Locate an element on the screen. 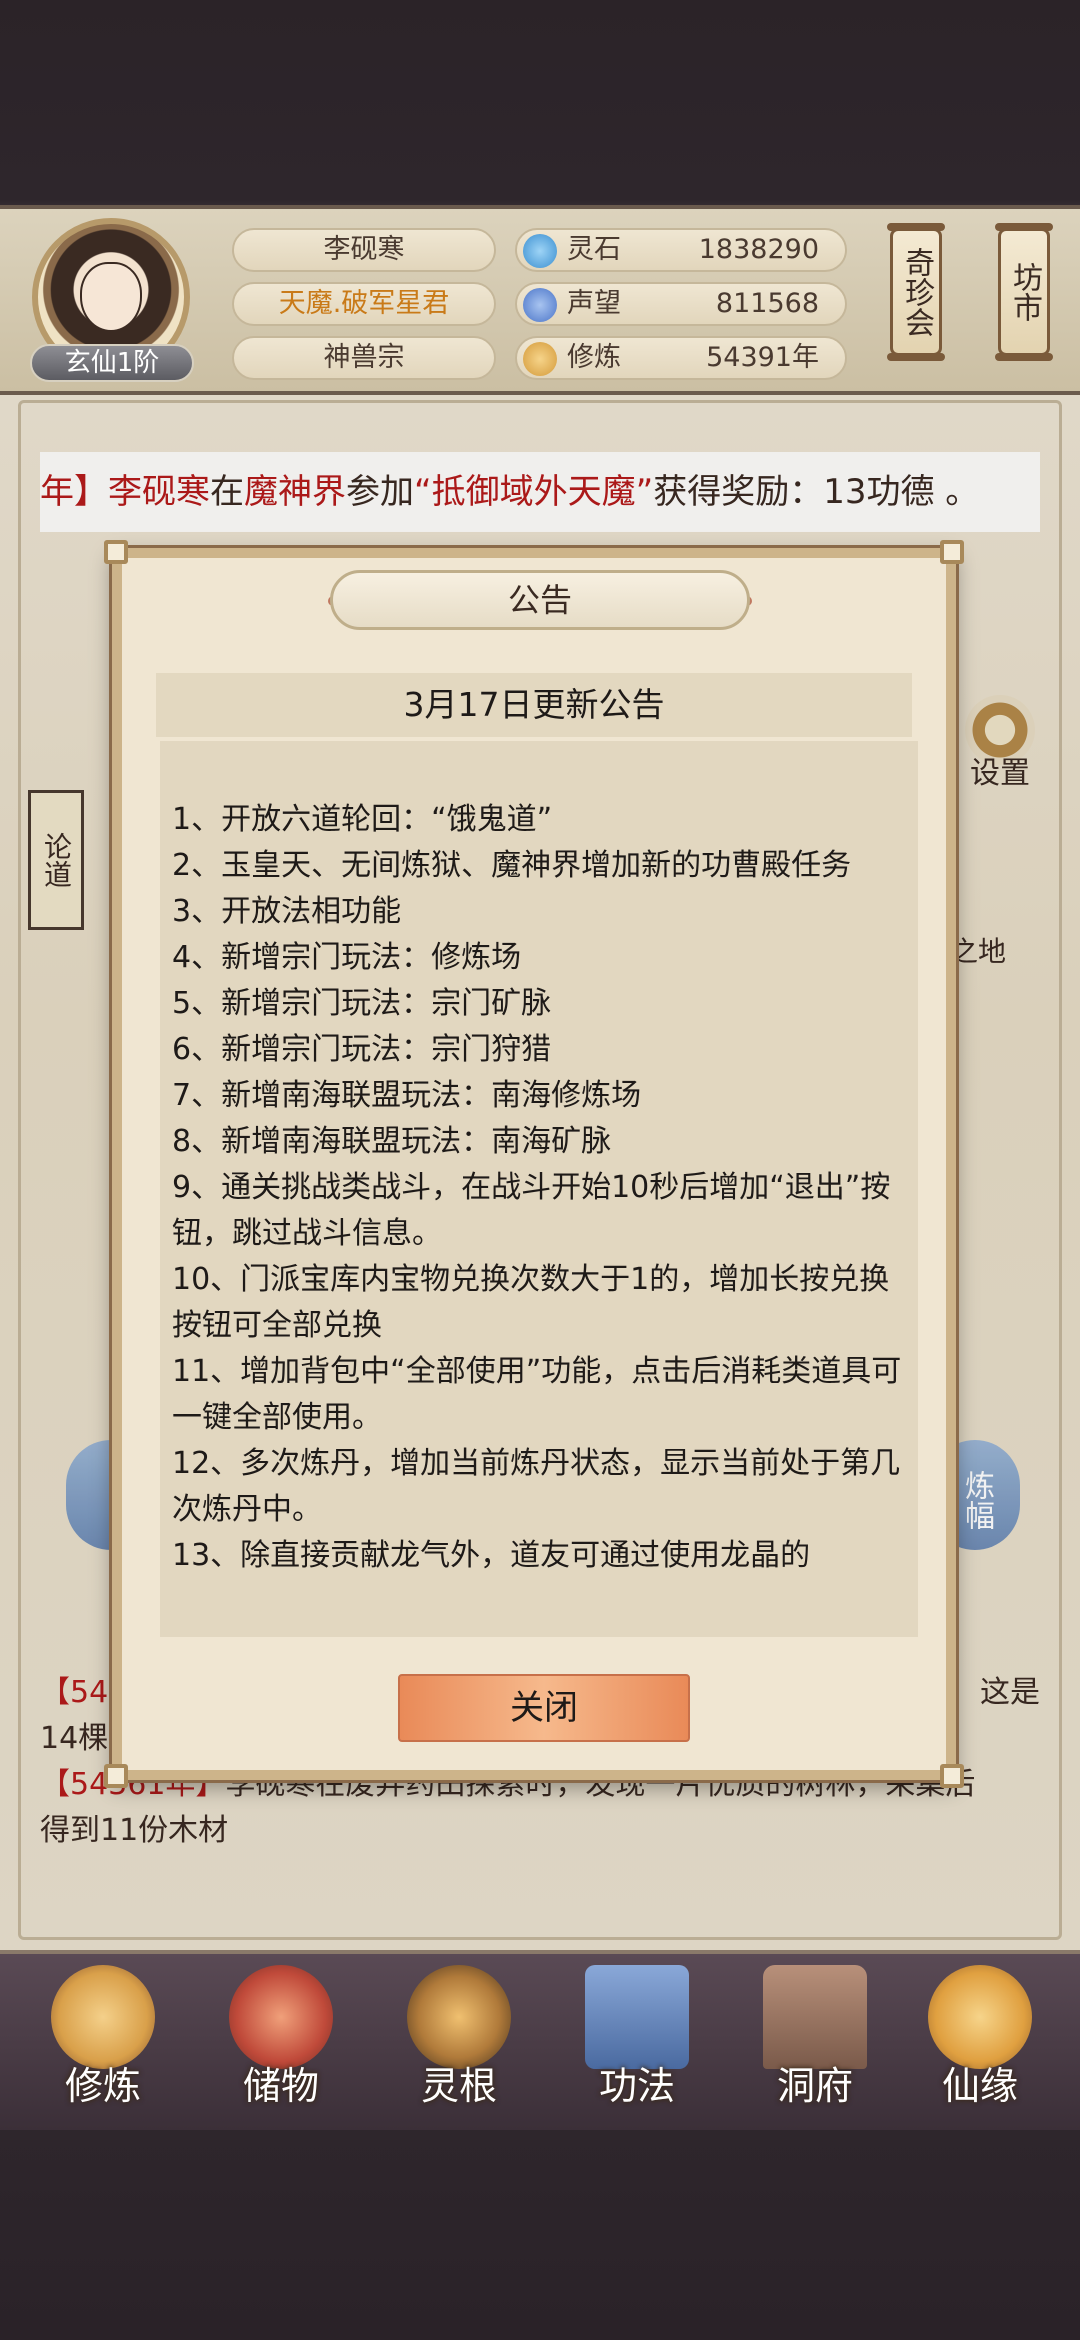 This screenshot has width=1080, height=2340. spirit-root-icon is located at coordinates (459, 2017).